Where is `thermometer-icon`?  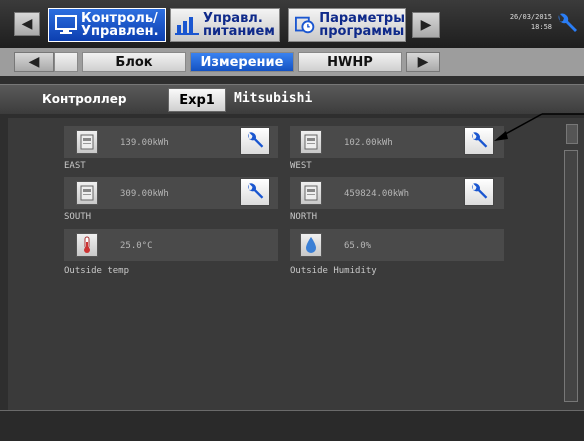
thermometer-icon is located at coordinates (87, 245).